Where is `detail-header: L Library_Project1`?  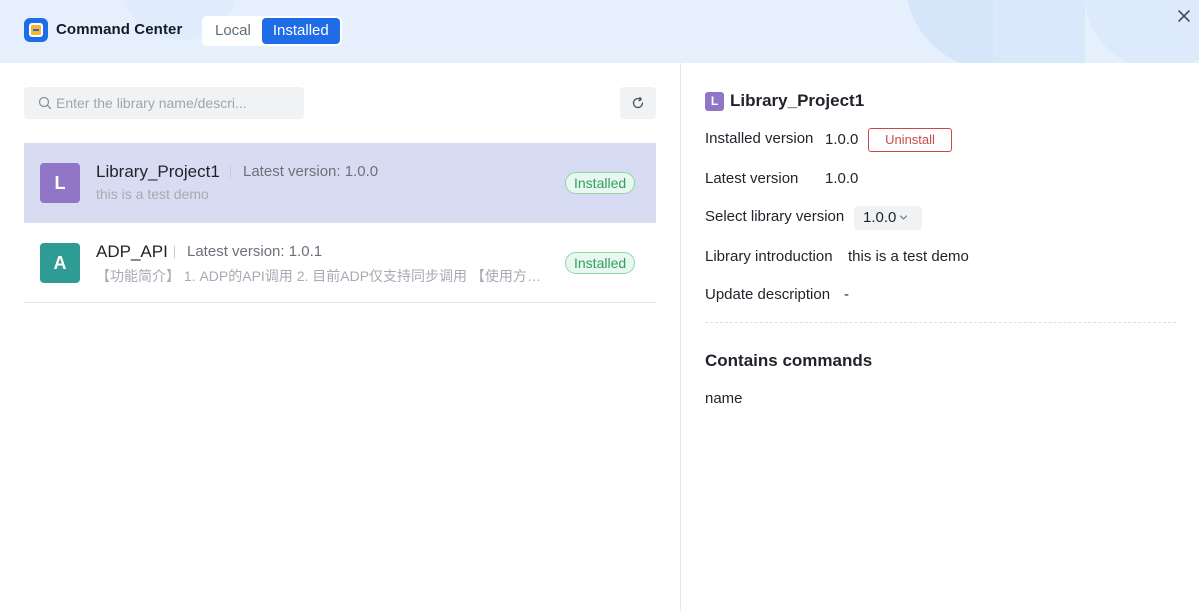
detail-header: L Library_Project1 is located at coordinates (784, 101).